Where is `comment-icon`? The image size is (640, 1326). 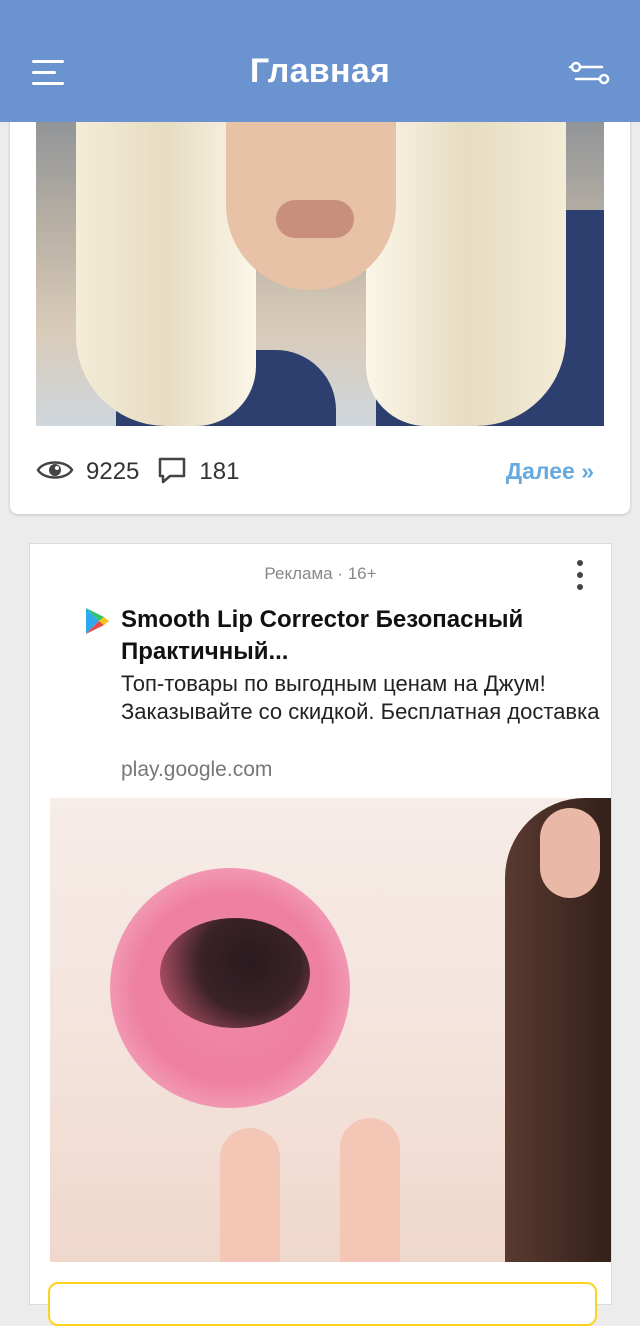 comment-icon is located at coordinates (172, 472).